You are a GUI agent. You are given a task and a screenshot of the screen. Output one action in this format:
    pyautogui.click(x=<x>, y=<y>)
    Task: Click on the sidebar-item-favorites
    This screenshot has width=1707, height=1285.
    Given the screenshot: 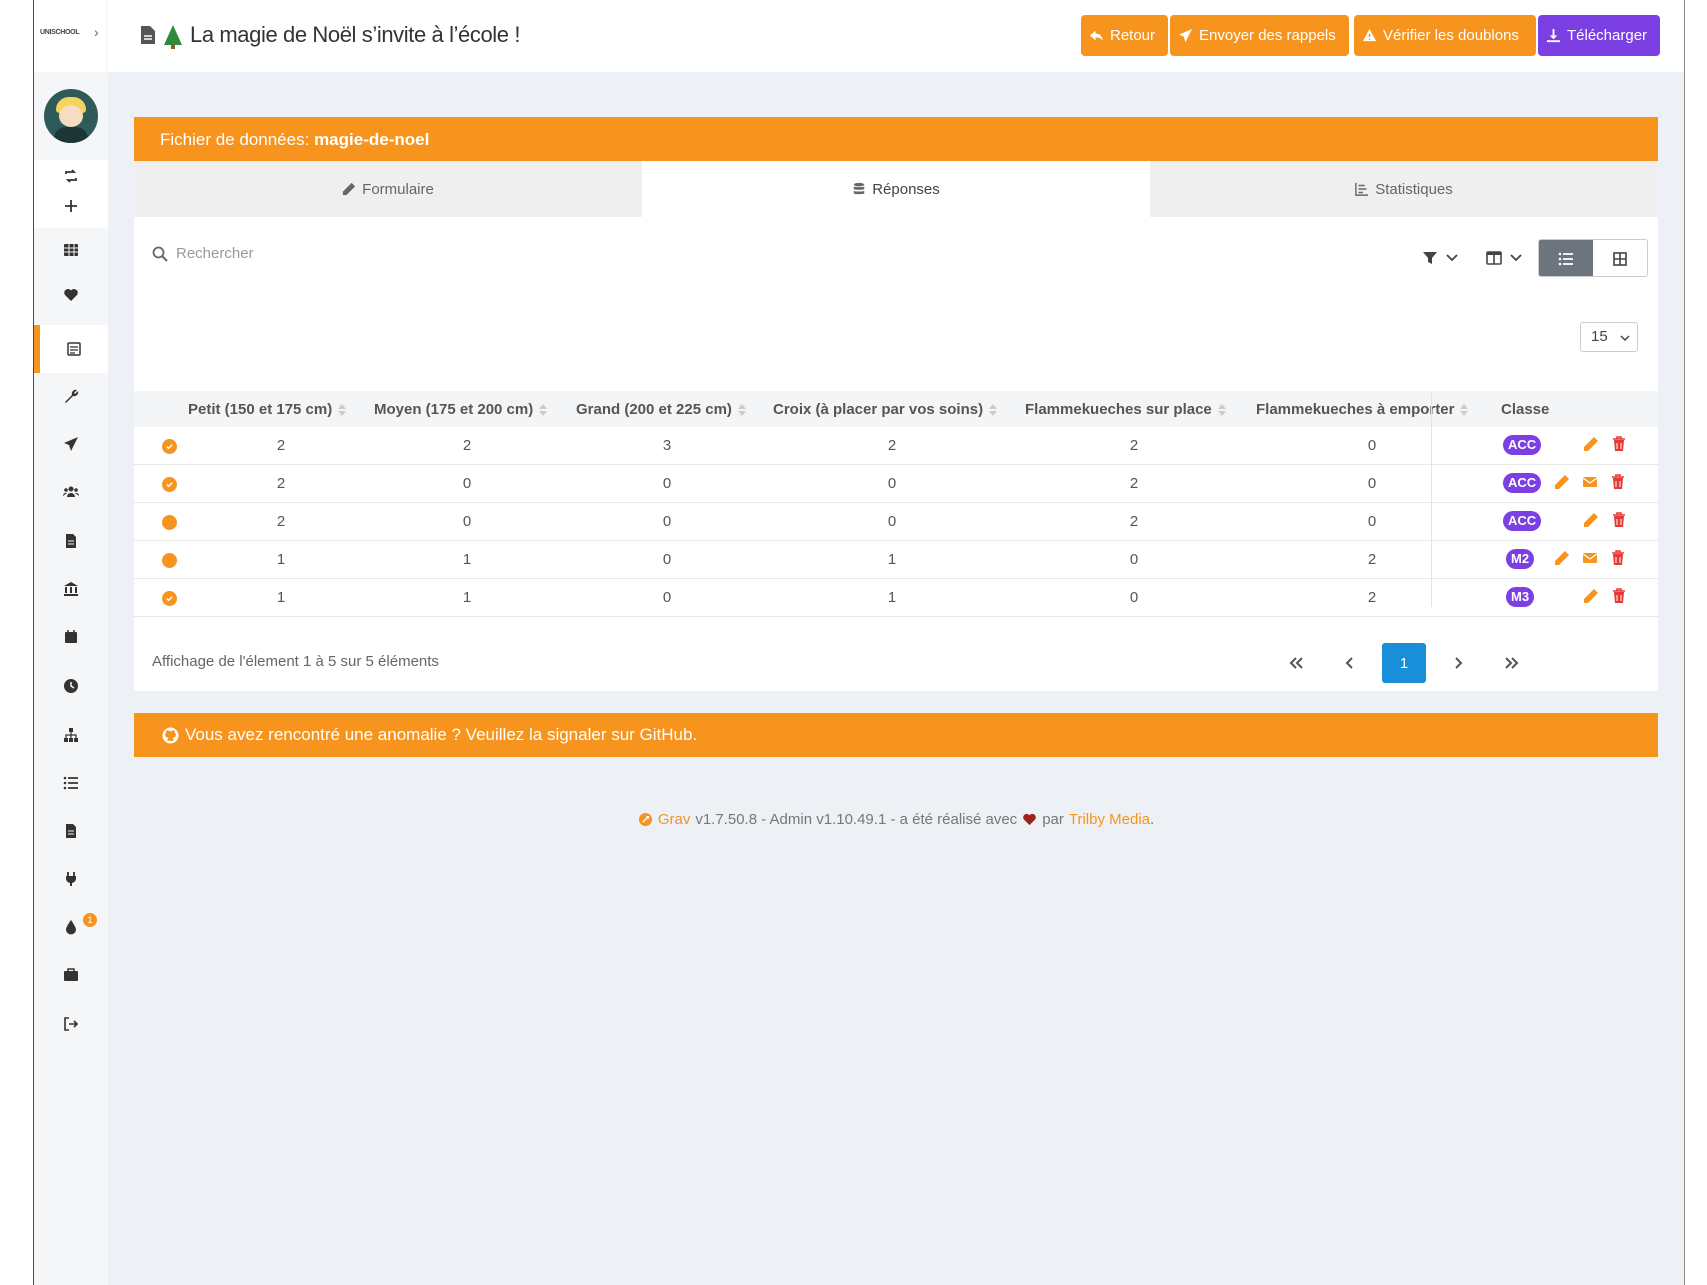 What is the action you would take?
    pyautogui.click(x=71, y=295)
    